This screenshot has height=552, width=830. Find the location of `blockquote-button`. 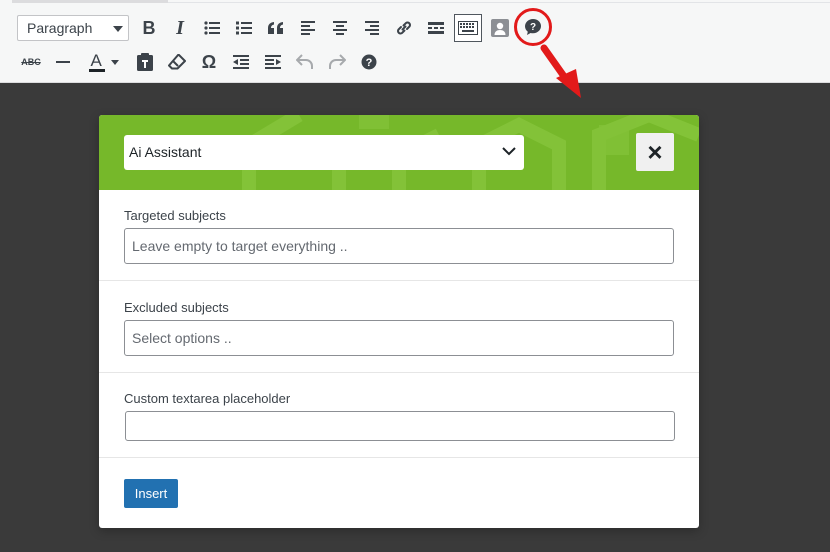

blockquote-button is located at coordinates (276, 28).